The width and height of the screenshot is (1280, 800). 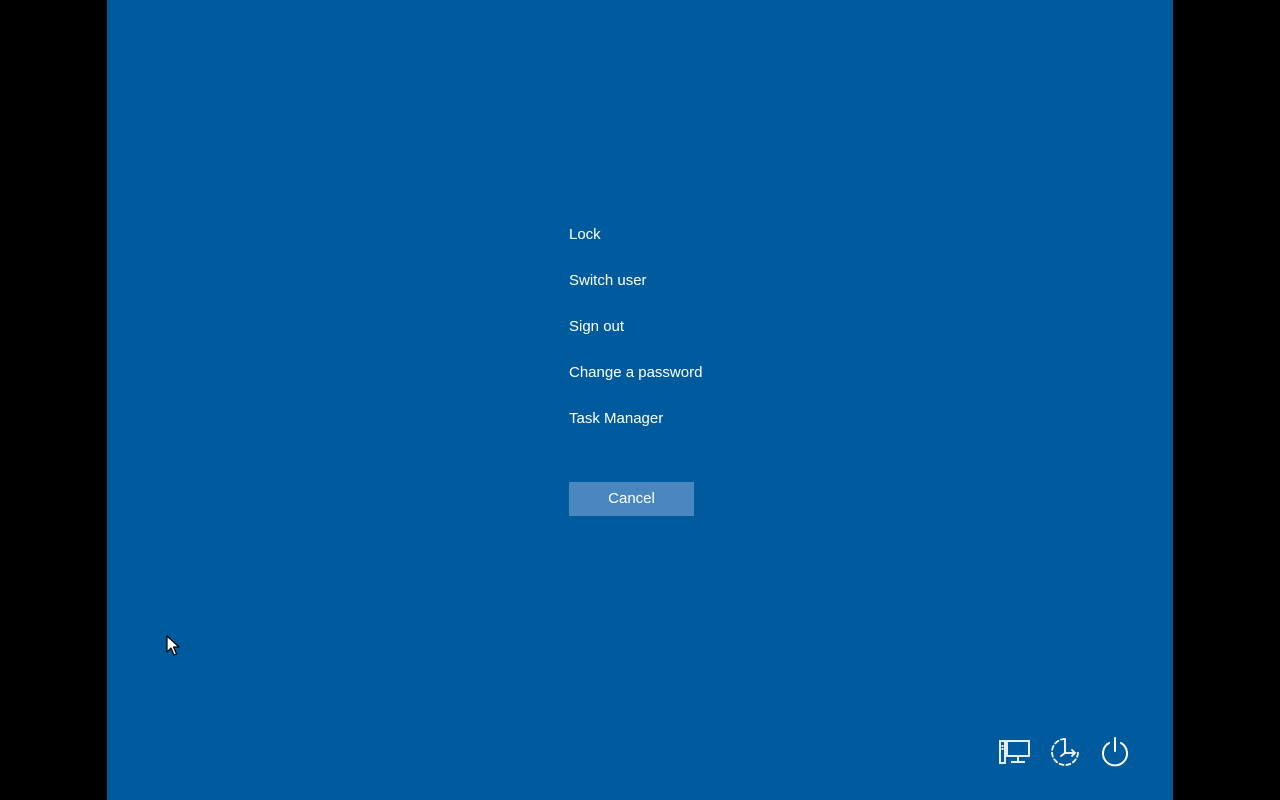 What do you see at coordinates (1015, 752) in the screenshot?
I see `network-icon` at bounding box center [1015, 752].